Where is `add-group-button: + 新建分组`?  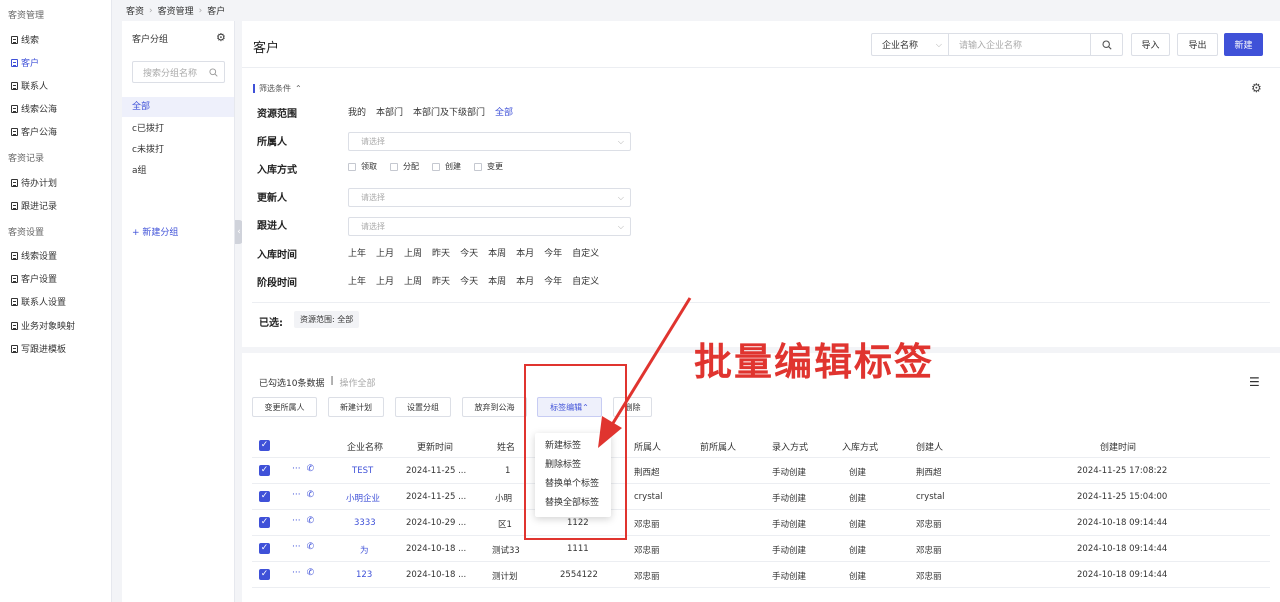
add-group-button: + 新建分组 is located at coordinates (155, 231).